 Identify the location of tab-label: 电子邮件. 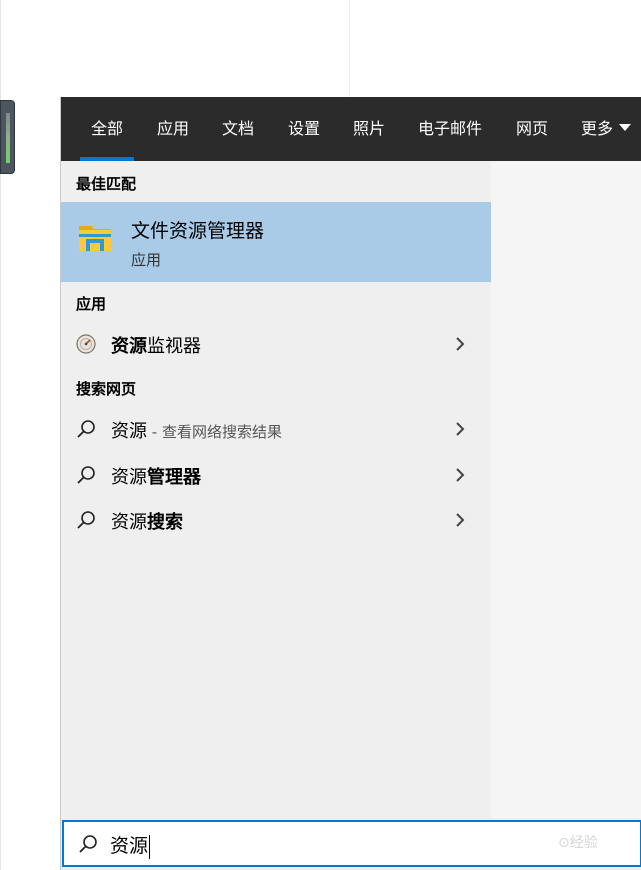
(450, 128).